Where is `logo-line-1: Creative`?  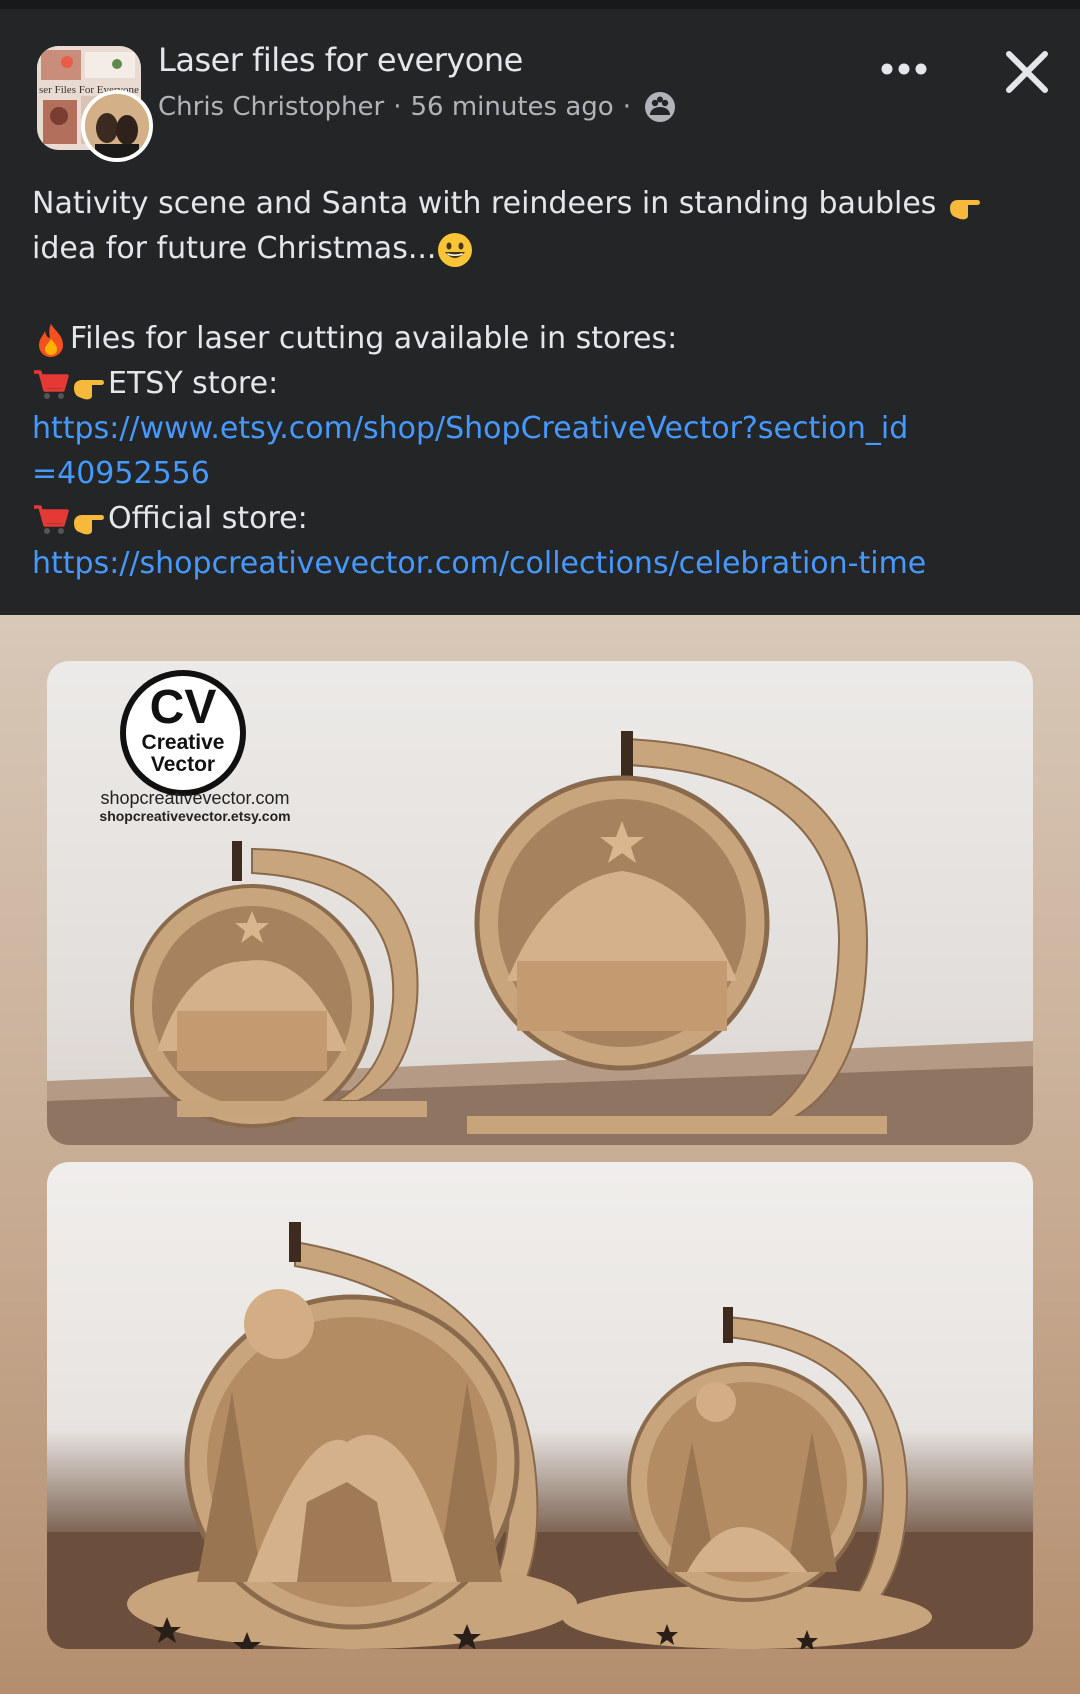
logo-line-1: Creative is located at coordinates (183, 742).